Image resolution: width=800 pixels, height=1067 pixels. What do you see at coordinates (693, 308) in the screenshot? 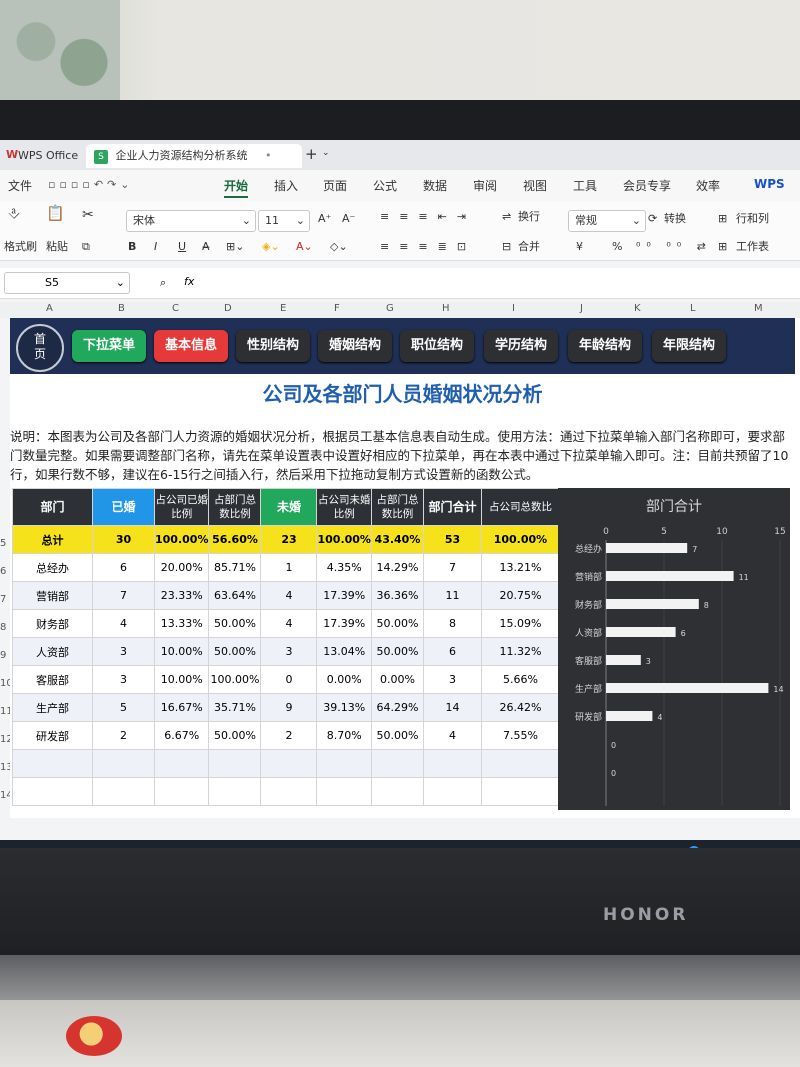
I see `column-header: L` at bounding box center [693, 308].